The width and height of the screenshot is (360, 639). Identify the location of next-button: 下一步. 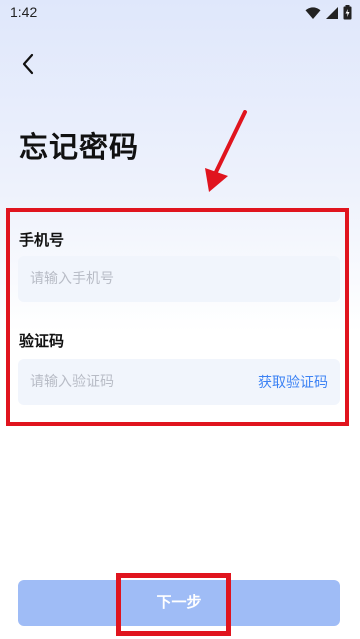
(179, 603).